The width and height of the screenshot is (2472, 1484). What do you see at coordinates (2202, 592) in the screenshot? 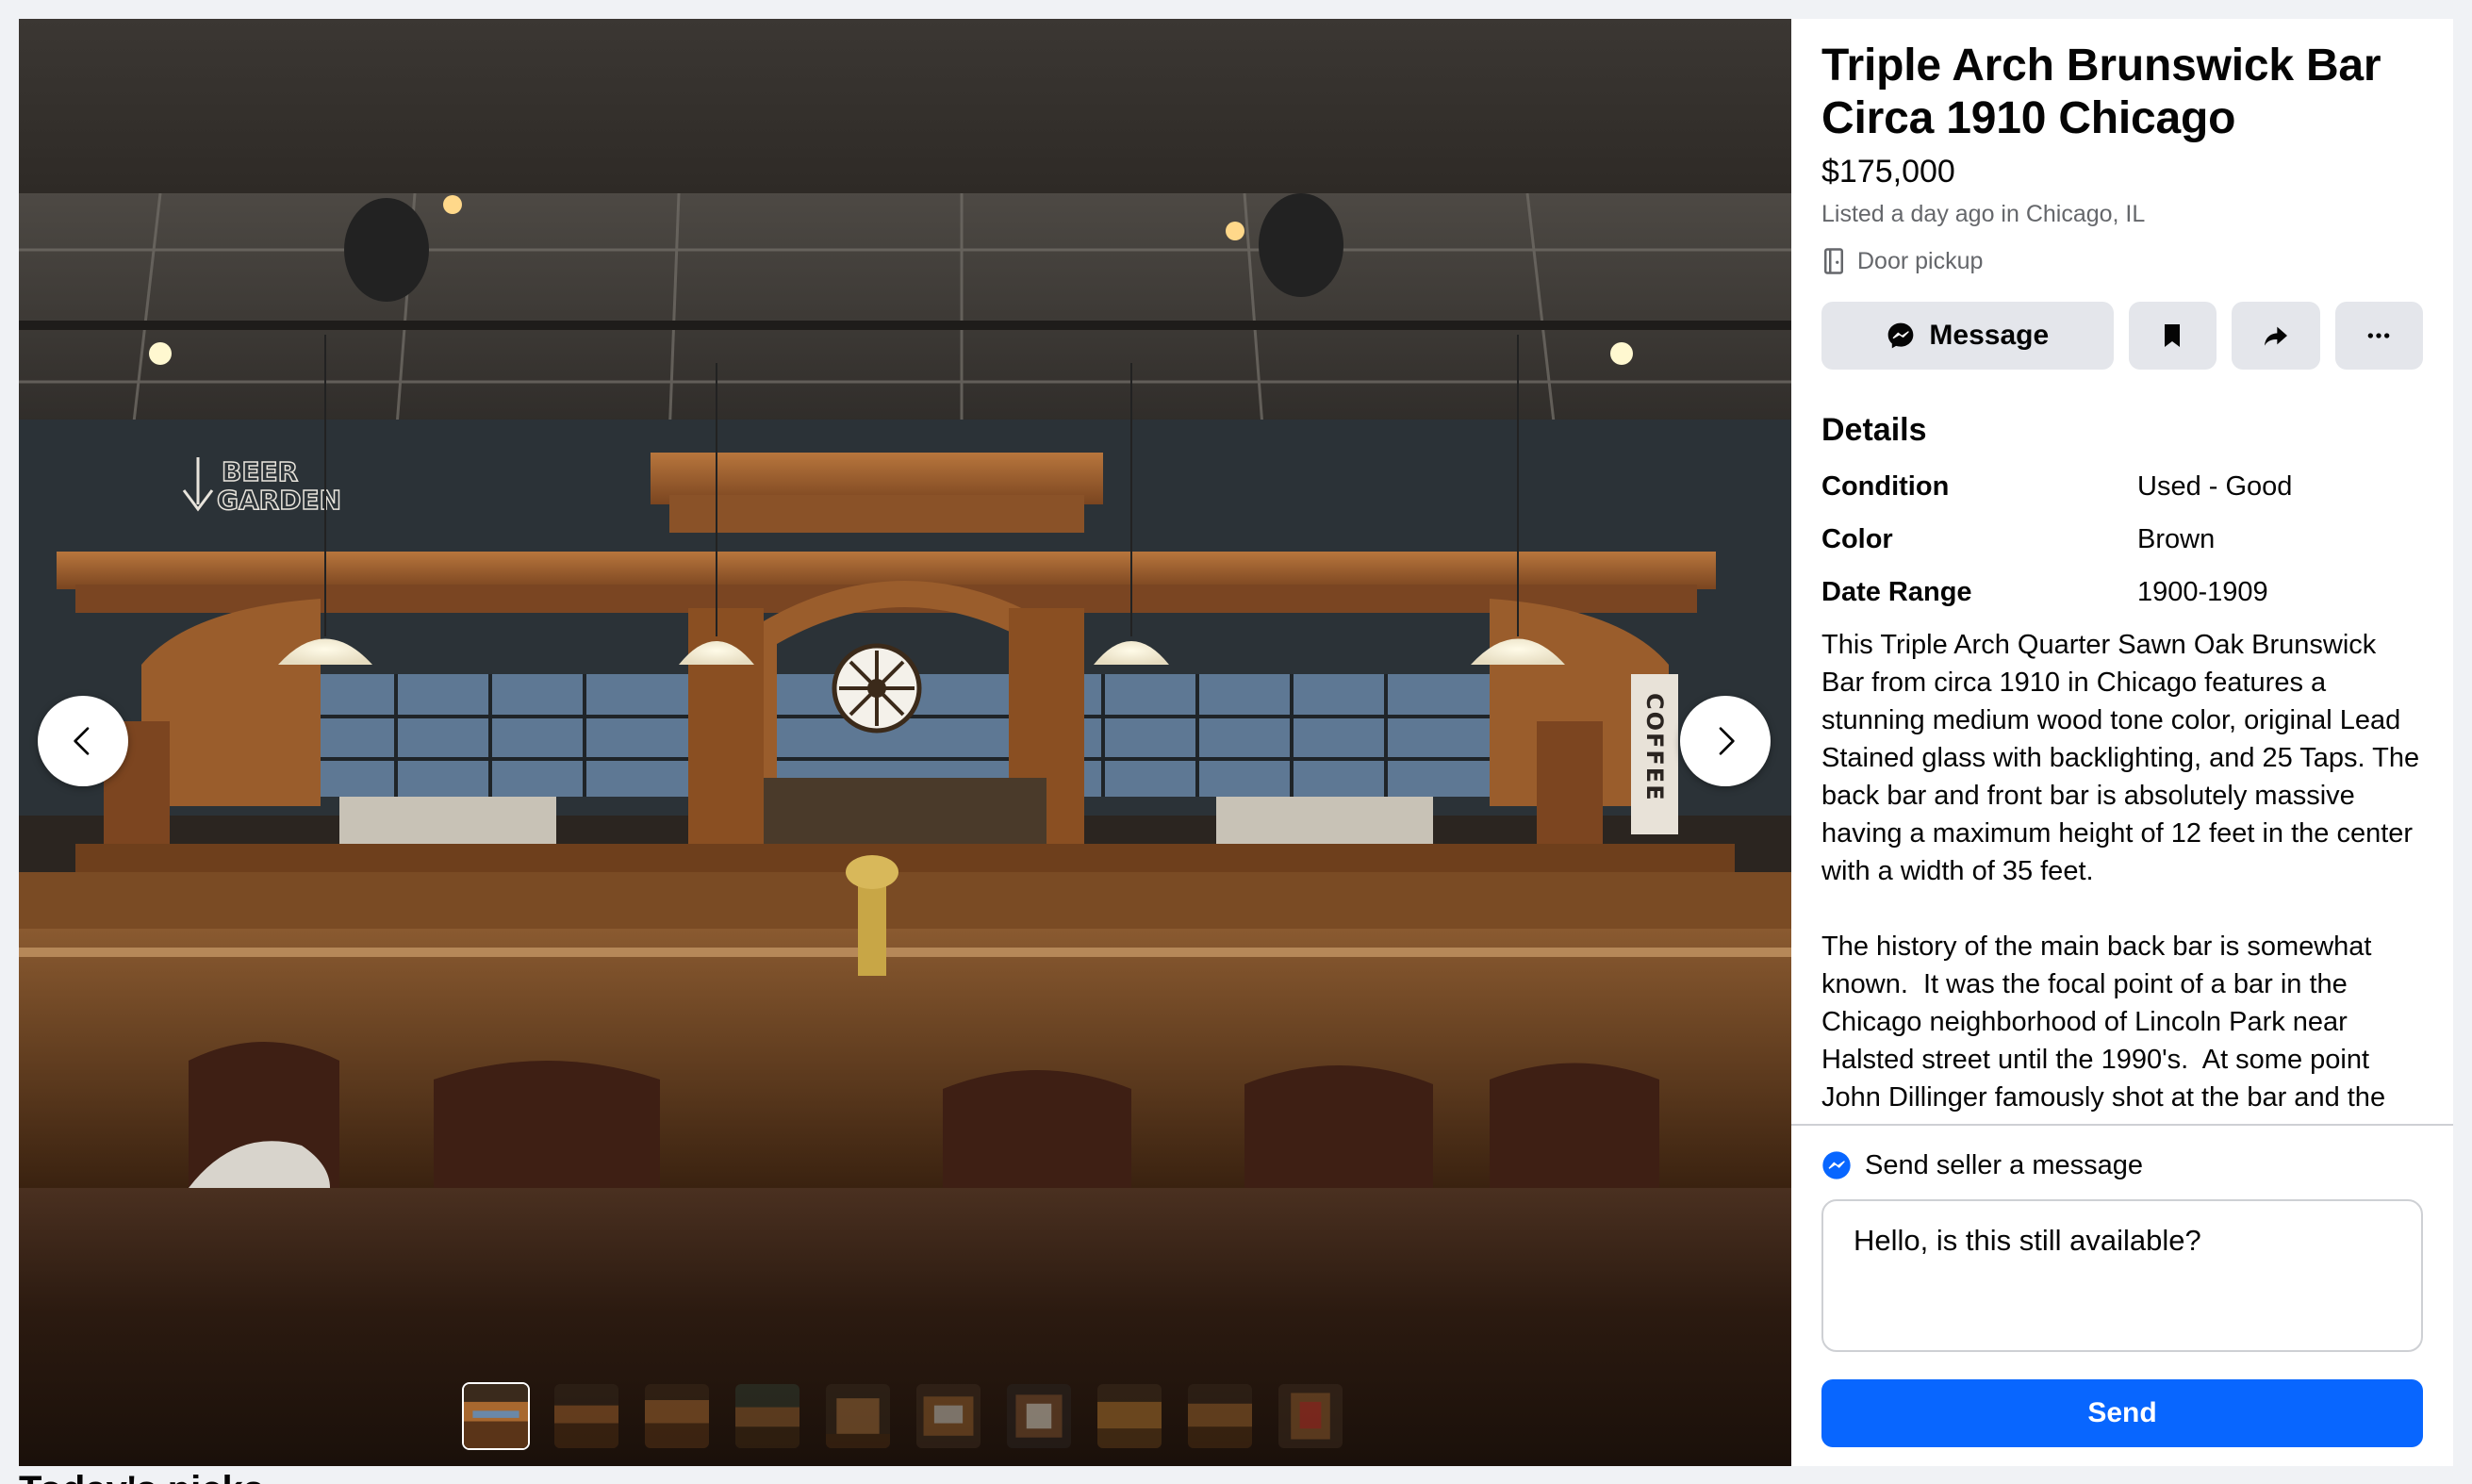
I see `detail-value: 1900-1909` at bounding box center [2202, 592].